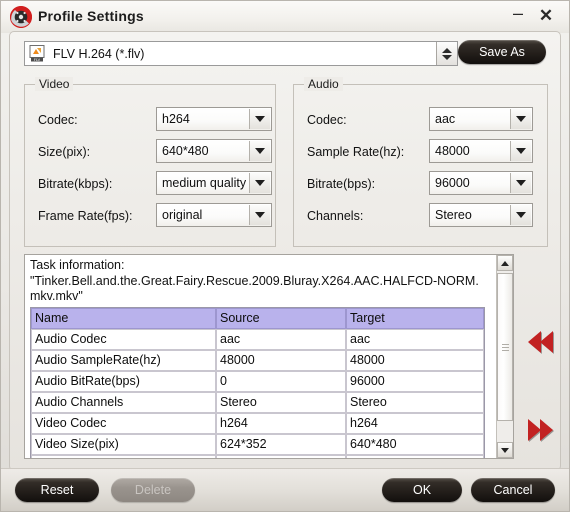 The image size is (570, 512). Describe the element at coordinates (285, 17) in the screenshot. I see `title-bar: Profile Settings – ✕` at that location.